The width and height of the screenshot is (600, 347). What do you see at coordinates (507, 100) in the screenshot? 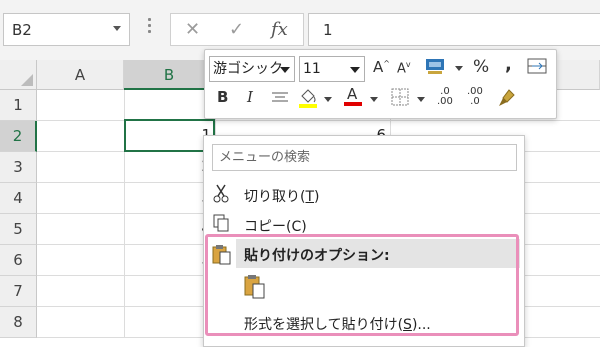
I see `format-painter-icon` at bounding box center [507, 100].